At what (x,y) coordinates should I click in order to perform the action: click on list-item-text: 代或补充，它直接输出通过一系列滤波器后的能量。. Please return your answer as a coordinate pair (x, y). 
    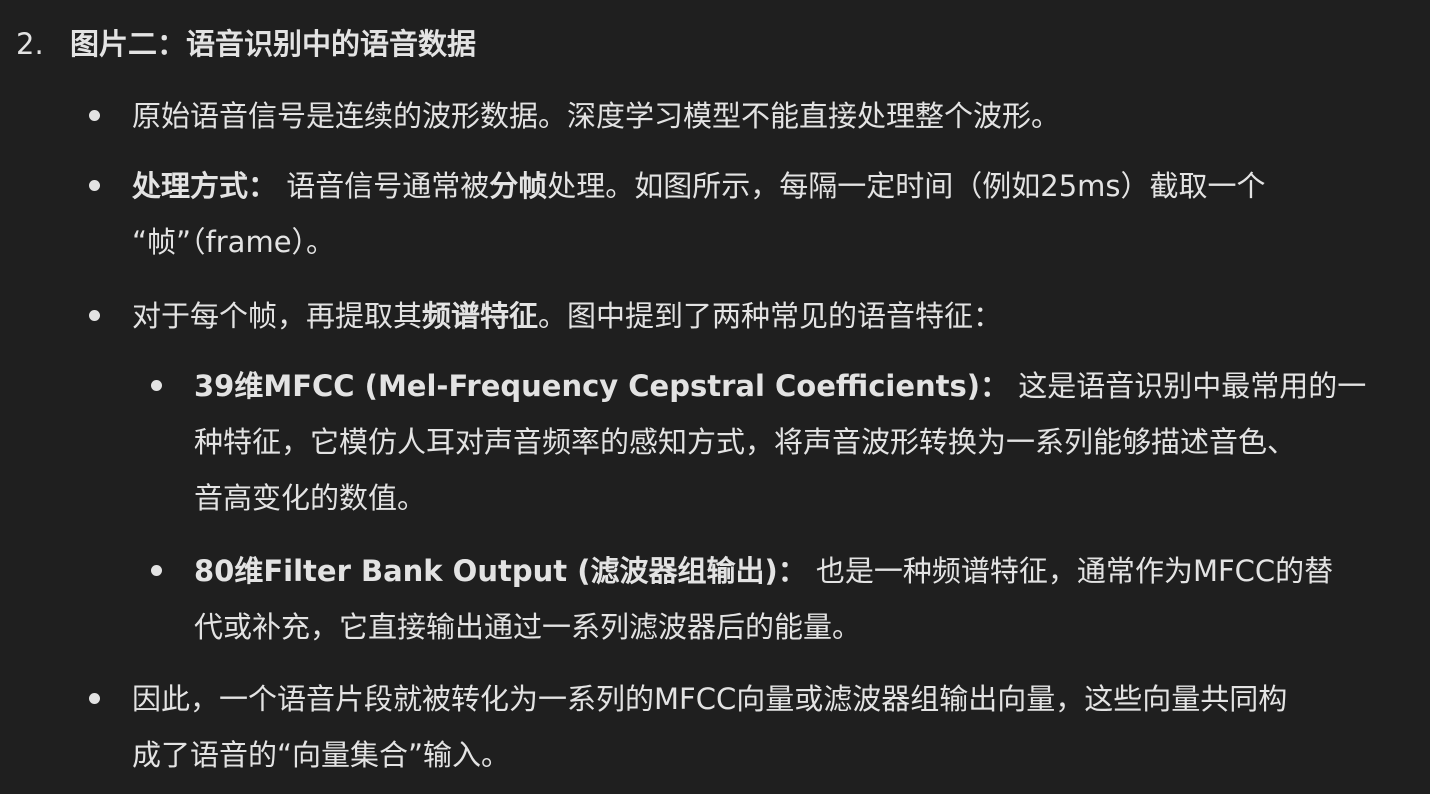
    Looking at the image, I should click on (528, 627).